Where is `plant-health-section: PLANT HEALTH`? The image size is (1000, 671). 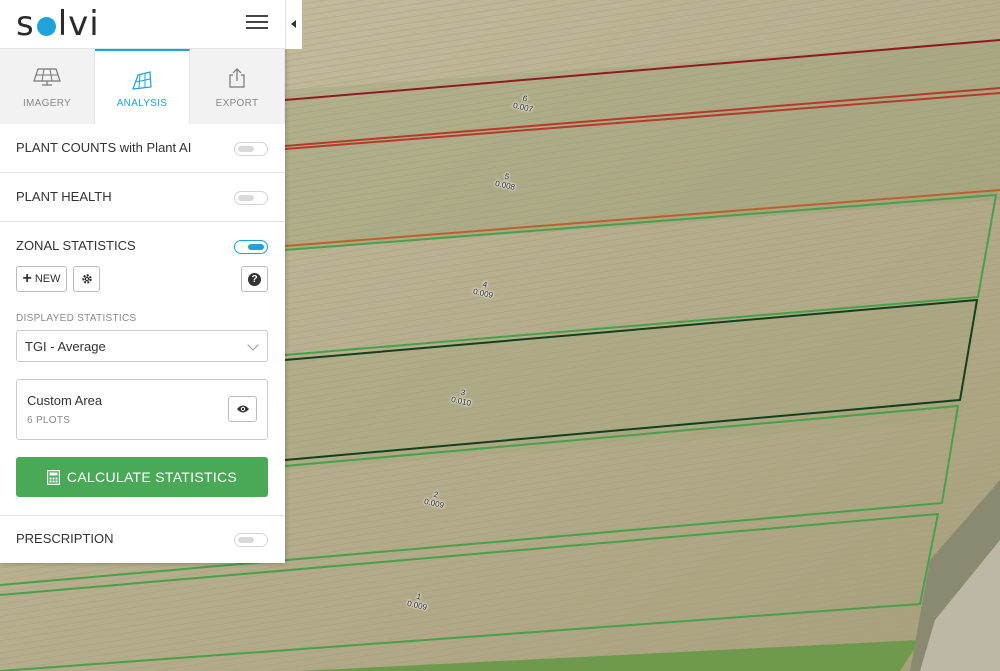 plant-health-section: PLANT HEALTH is located at coordinates (142, 197).